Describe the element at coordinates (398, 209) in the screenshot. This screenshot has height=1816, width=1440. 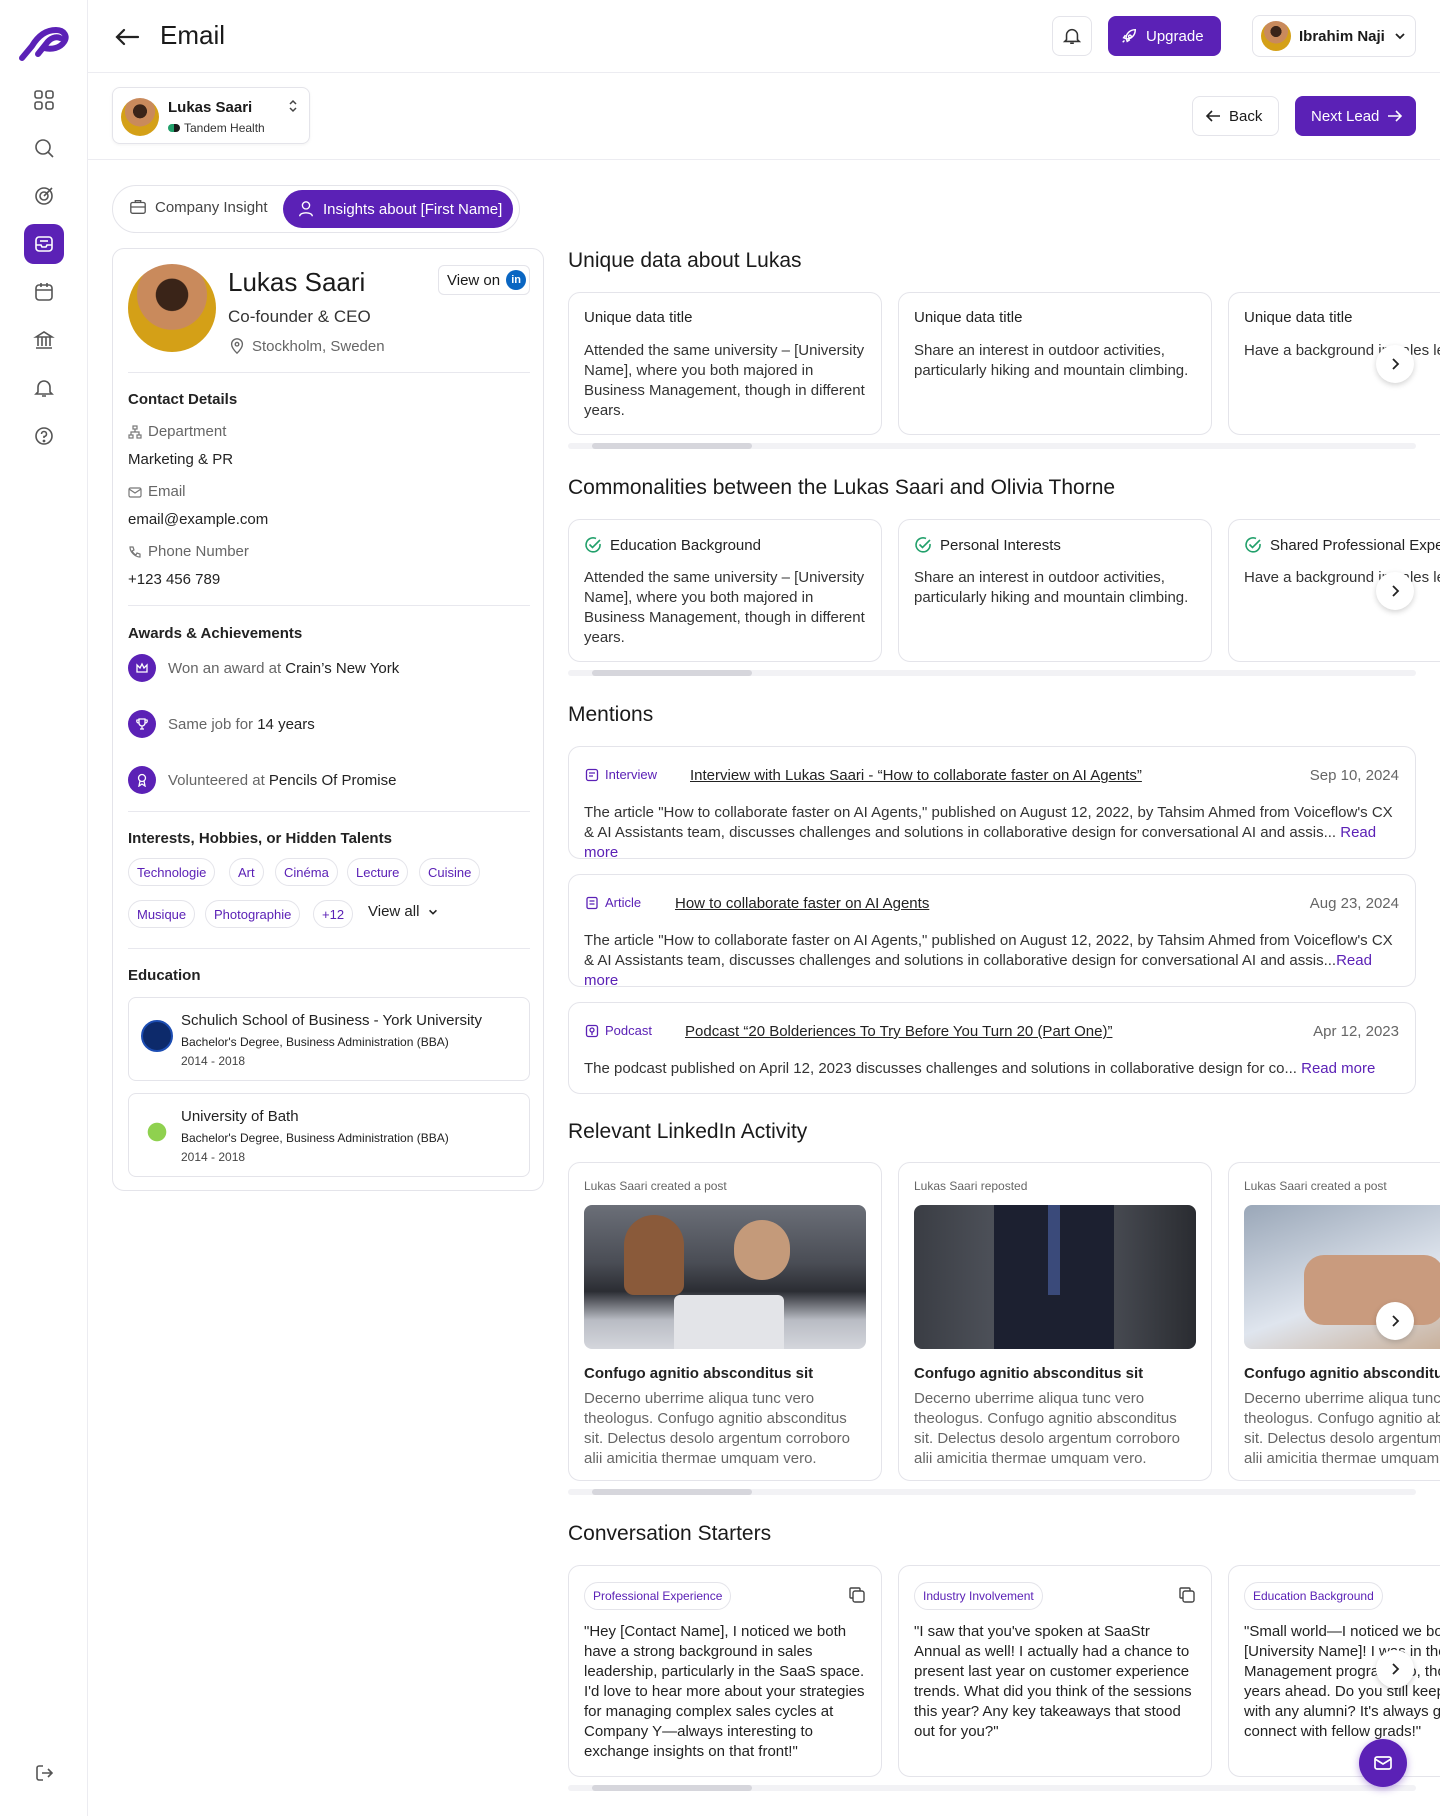
I see `tab-insights-person: Insights about [First Name]` at that location.